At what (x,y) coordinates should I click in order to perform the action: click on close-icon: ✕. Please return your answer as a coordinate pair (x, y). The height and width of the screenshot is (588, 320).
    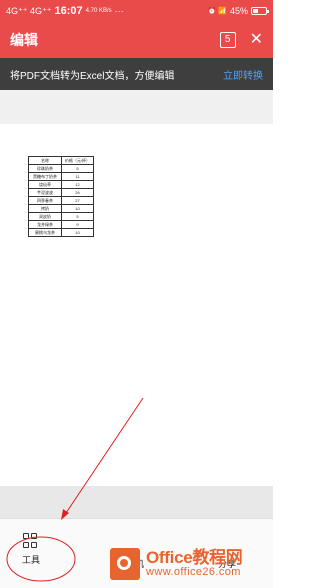
    Looking at the image, I should click on (256, 40).